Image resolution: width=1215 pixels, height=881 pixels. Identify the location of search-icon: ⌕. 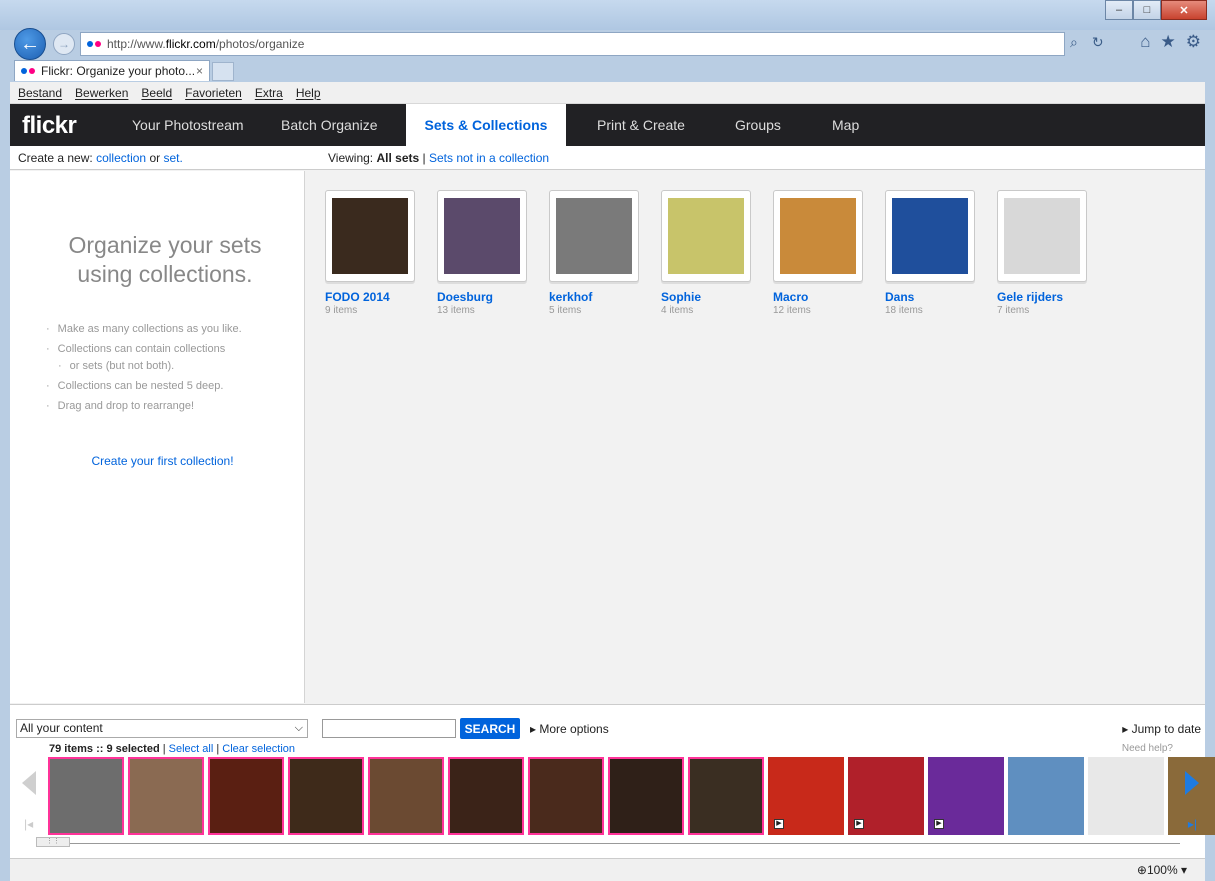
(1074, 42).